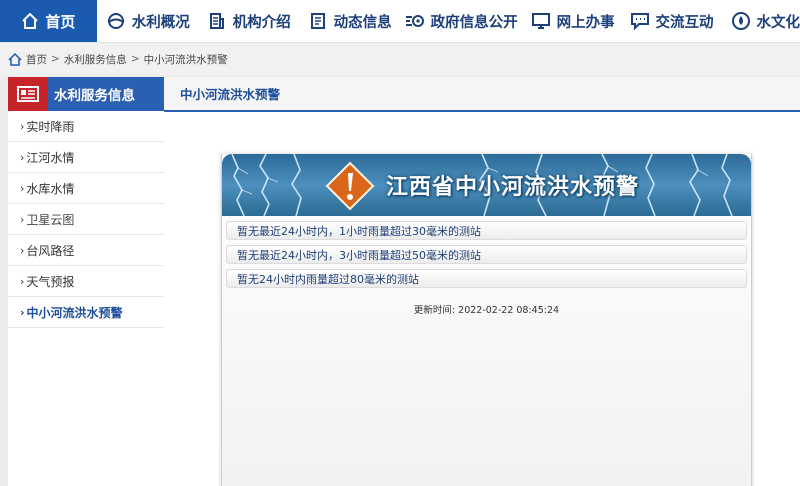 This screenshot has height=486, width=800. What do you see at coordinates (74, 312) in the screenshot?
I see `sidebar-item-label: 中小河流洪水预警` at bounding box center [74, 312].